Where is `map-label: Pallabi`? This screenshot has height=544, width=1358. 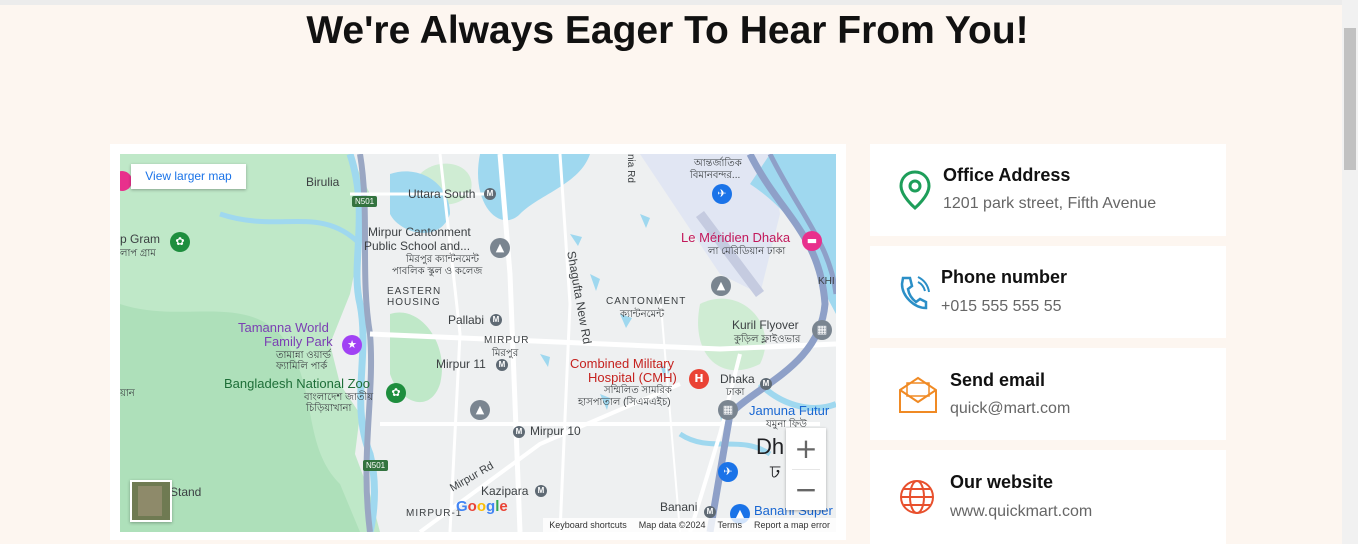 map-label: Pallabi is located at coordinates (466, 320).